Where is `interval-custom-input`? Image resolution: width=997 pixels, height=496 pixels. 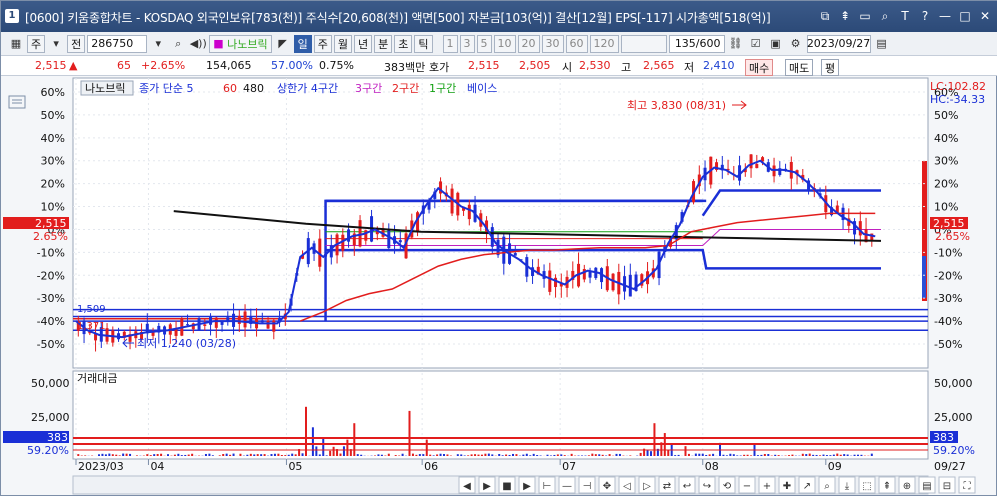 interval-custom-input is located at coordinates (643, 43).